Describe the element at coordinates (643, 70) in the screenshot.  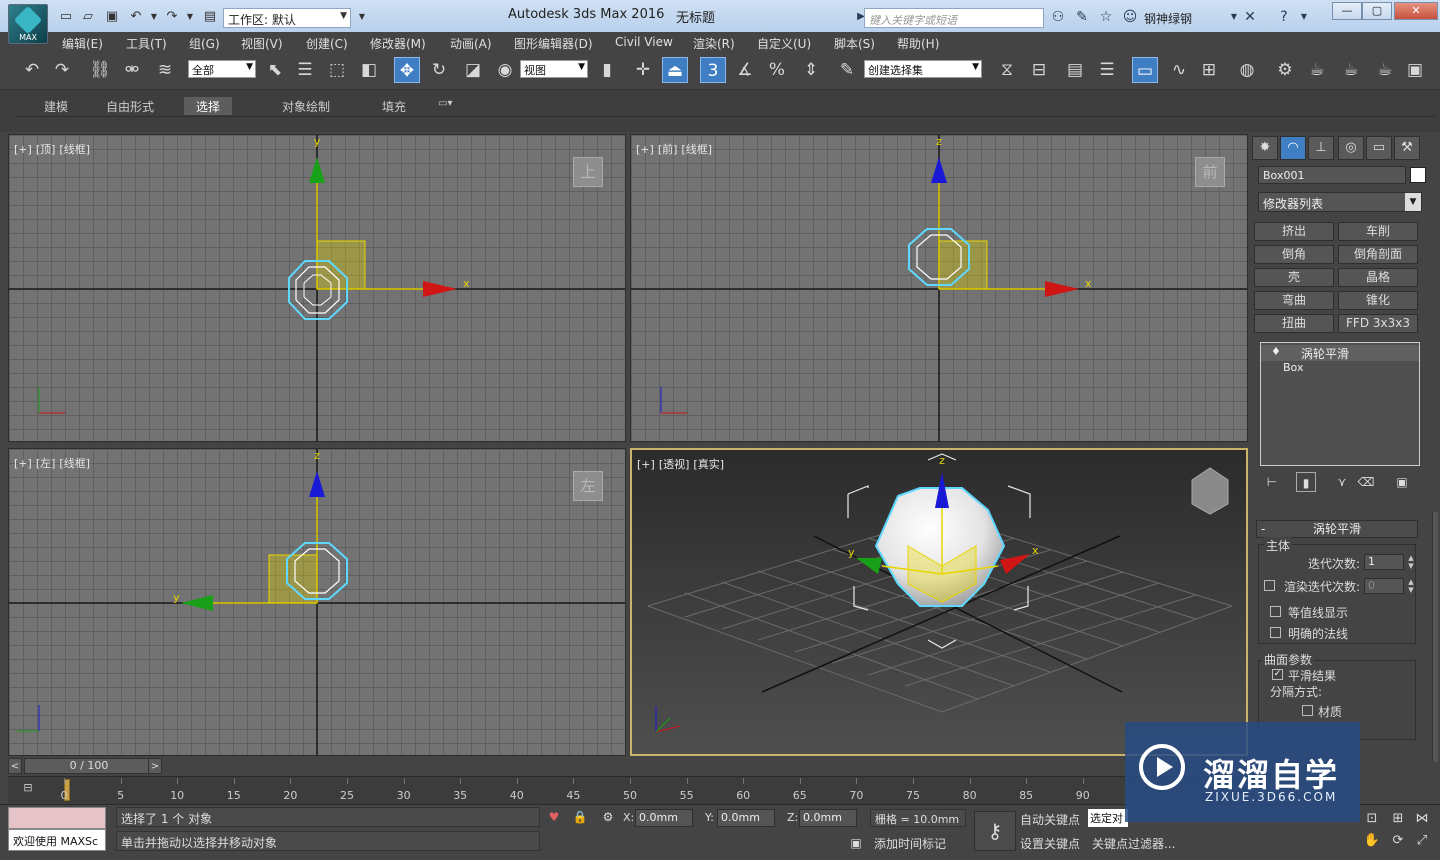
I see `select-manipulate-icon: ✛` at that location.